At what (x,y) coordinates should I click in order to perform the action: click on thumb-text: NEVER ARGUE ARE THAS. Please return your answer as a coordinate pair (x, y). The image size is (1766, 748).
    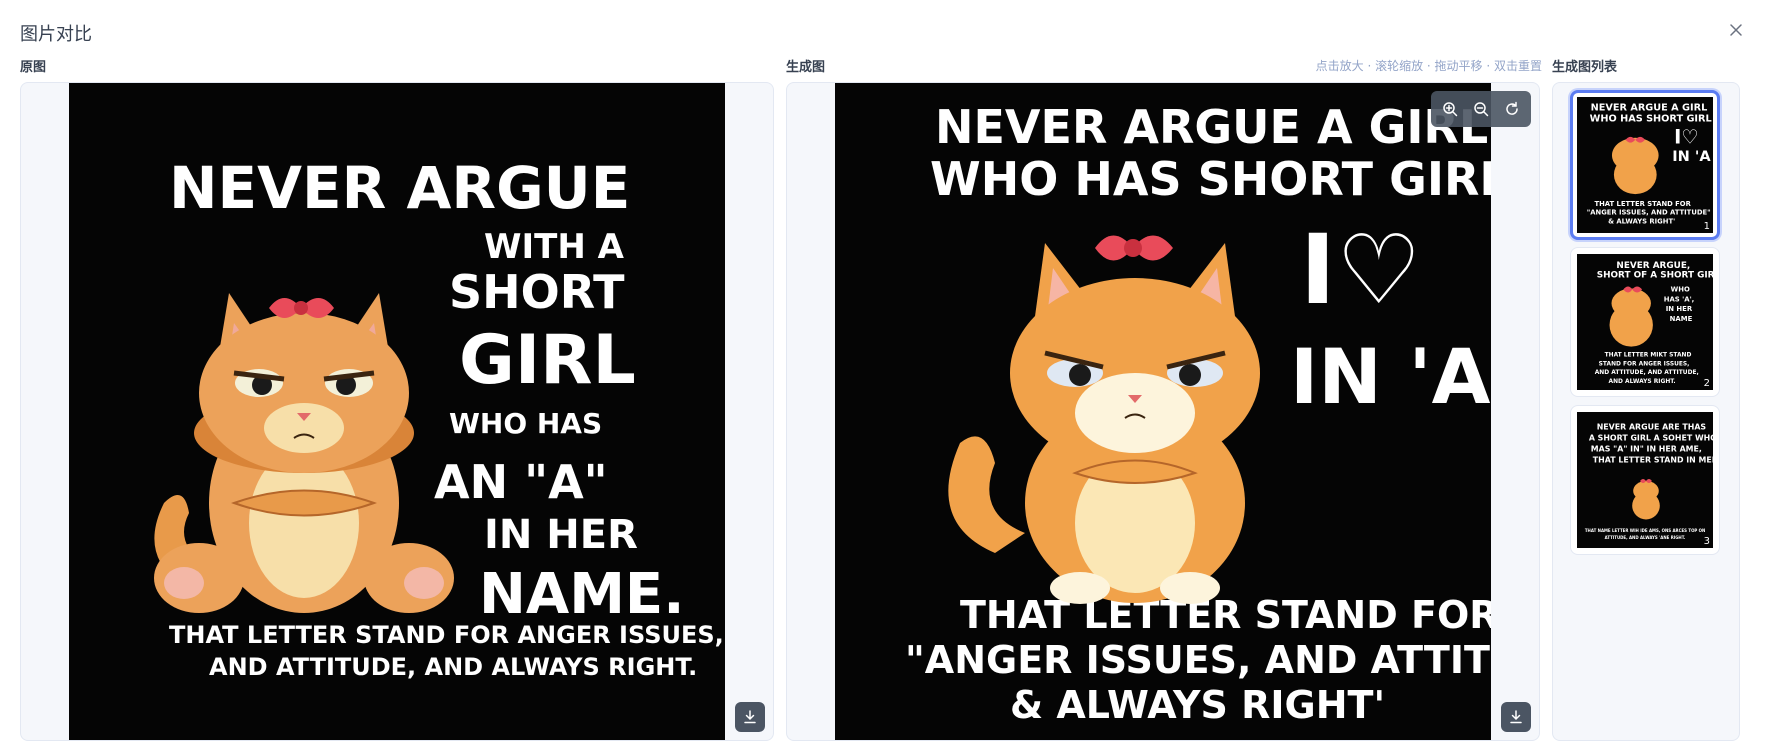
    Looking at the image, I should click on (1652, 427).